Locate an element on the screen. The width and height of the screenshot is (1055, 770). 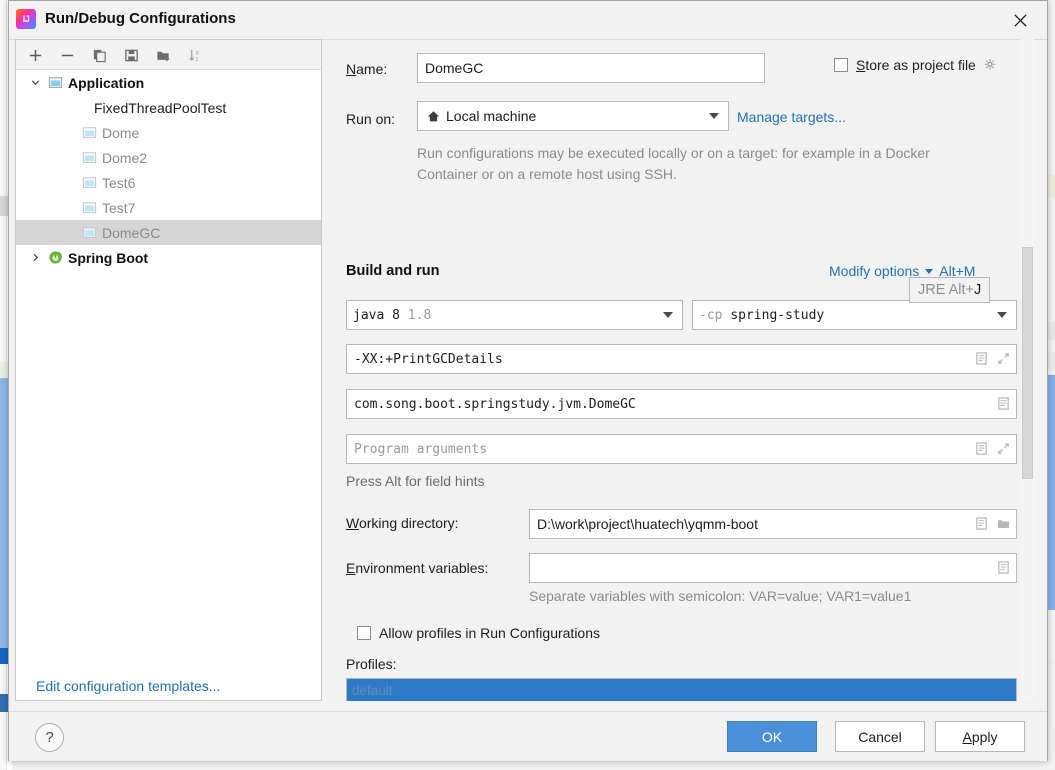
sidebar-item-label: Test6 is located at coordinates (119, 182).